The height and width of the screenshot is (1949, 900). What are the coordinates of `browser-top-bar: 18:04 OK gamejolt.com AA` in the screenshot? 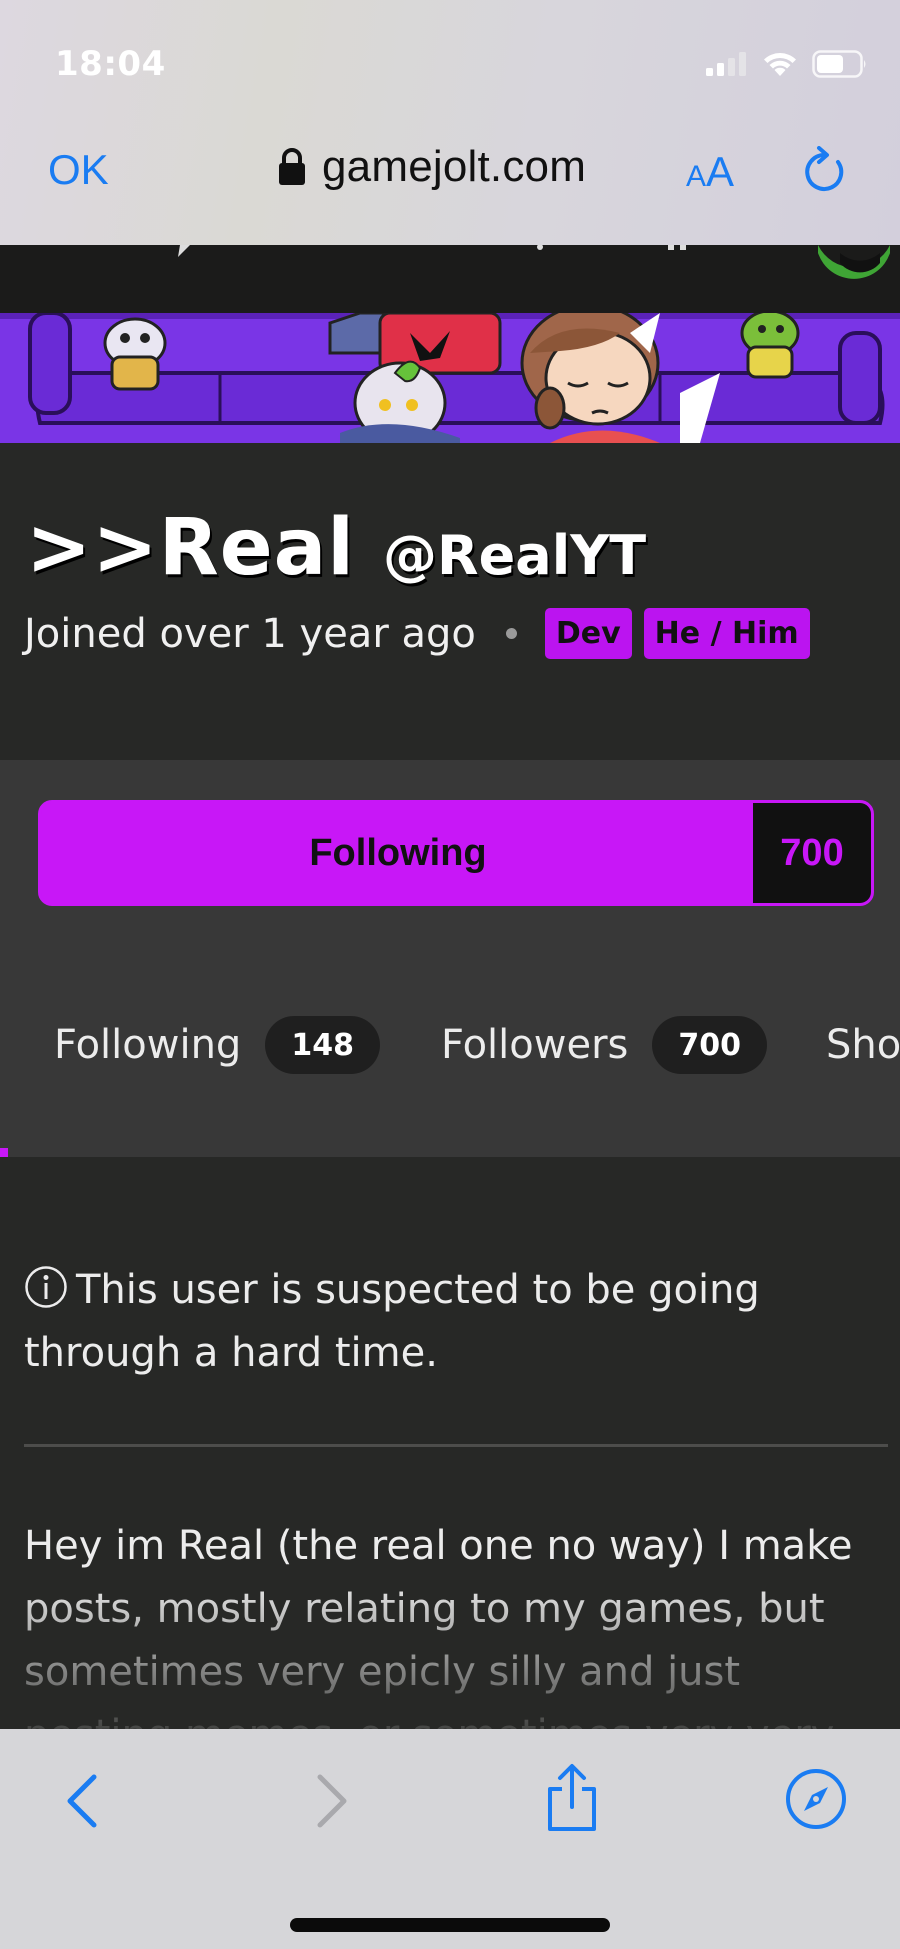 It's located at (450, 122).